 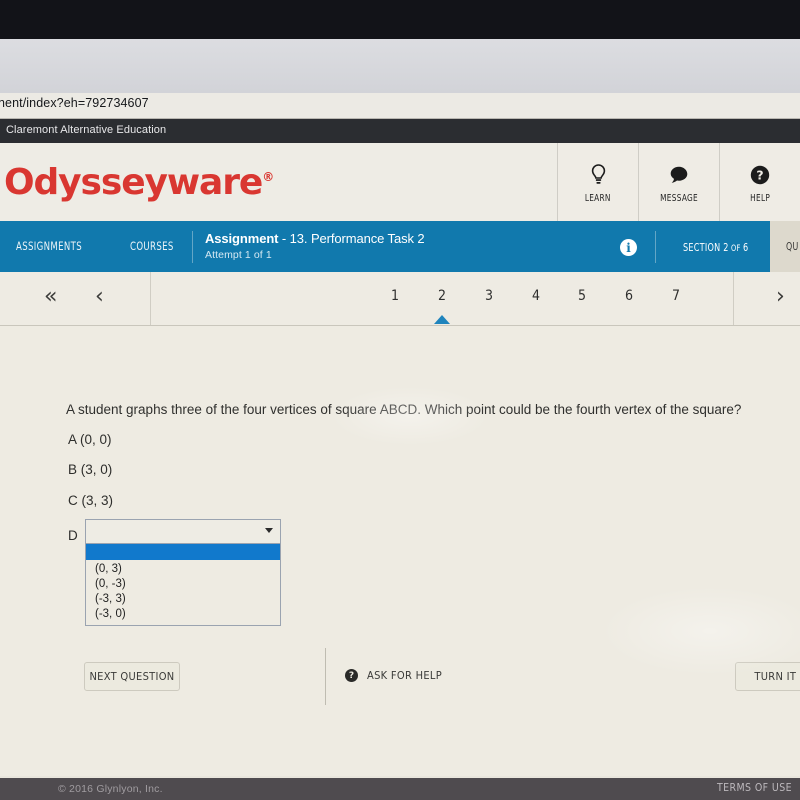 What do you see at coordinates (325, 676) in the screenshot?
I see `action-row-divider` at bounding box center [325, 676].